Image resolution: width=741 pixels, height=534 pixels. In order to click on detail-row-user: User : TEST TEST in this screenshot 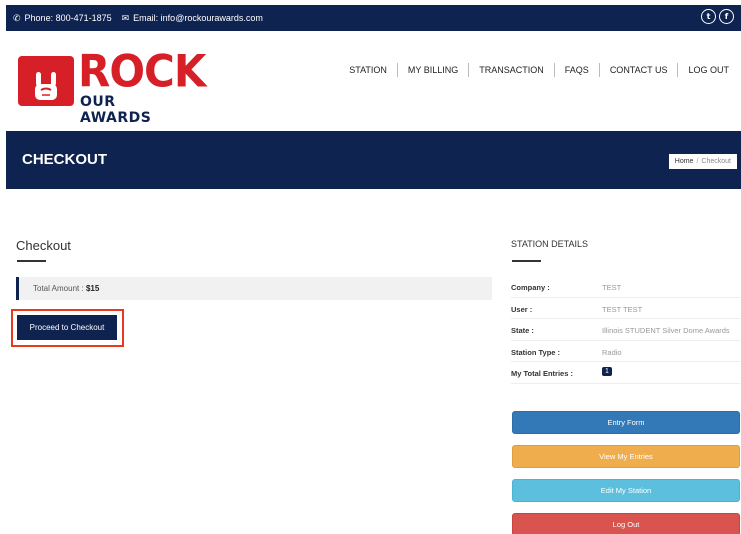, I will do `click(625, 308)`.